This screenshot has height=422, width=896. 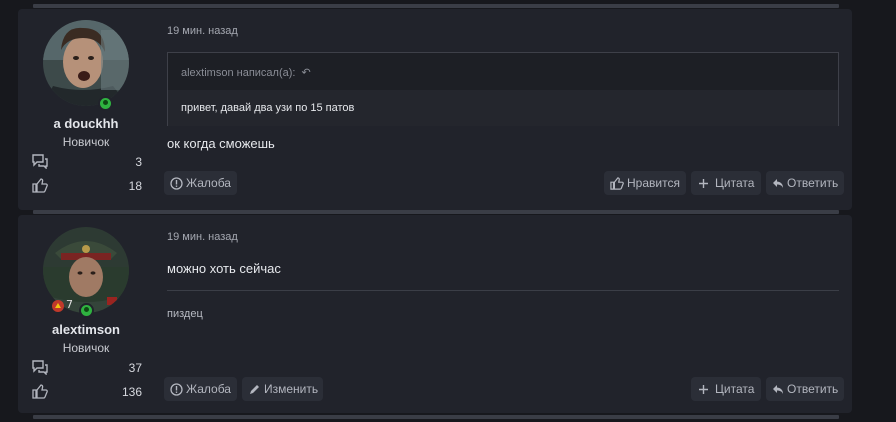 What do you see at coordinates (135, 186) in the screenshot?
I see `reactions-count: 18` at bounding box center [135, 186].